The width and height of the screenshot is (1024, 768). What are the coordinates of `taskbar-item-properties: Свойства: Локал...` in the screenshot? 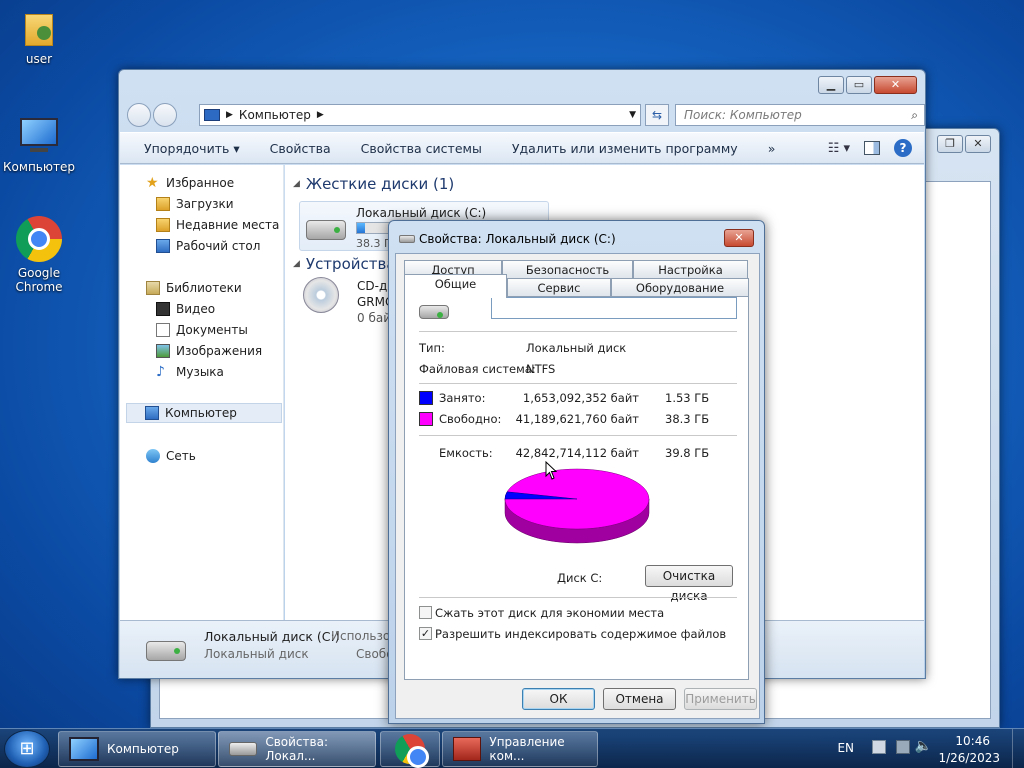 It's located at (297, 749).